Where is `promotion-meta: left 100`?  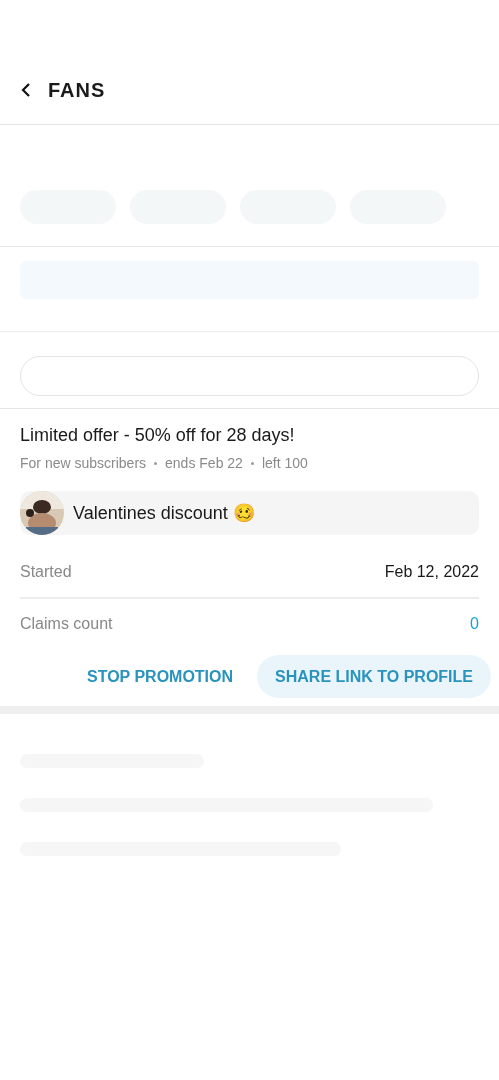 promotion-meta: left 100 is located at coordinates (284, 463).